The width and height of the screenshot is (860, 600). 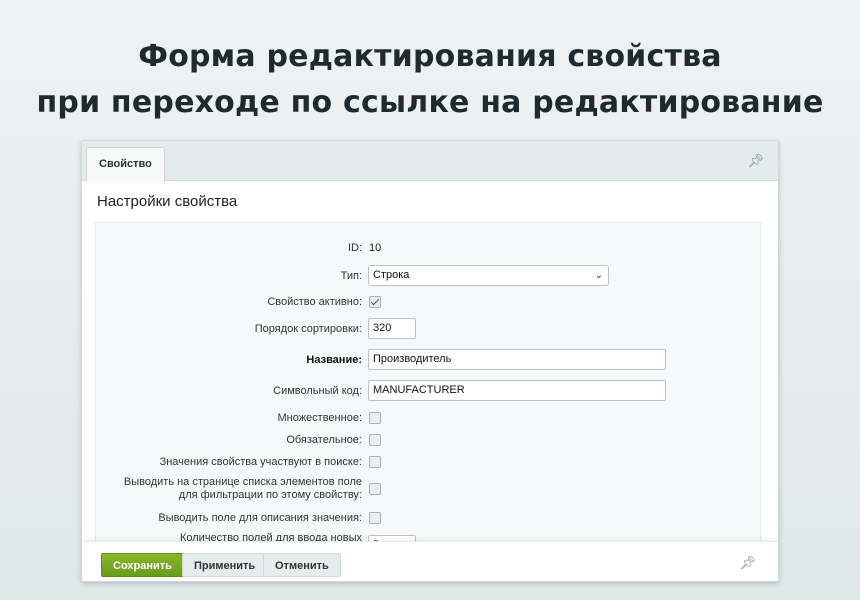 What do you see at coordinates (430, 56) in the screenshot?
I see `headline-line-1: Форма редактирования свойства` at bounding box center [430, 56].